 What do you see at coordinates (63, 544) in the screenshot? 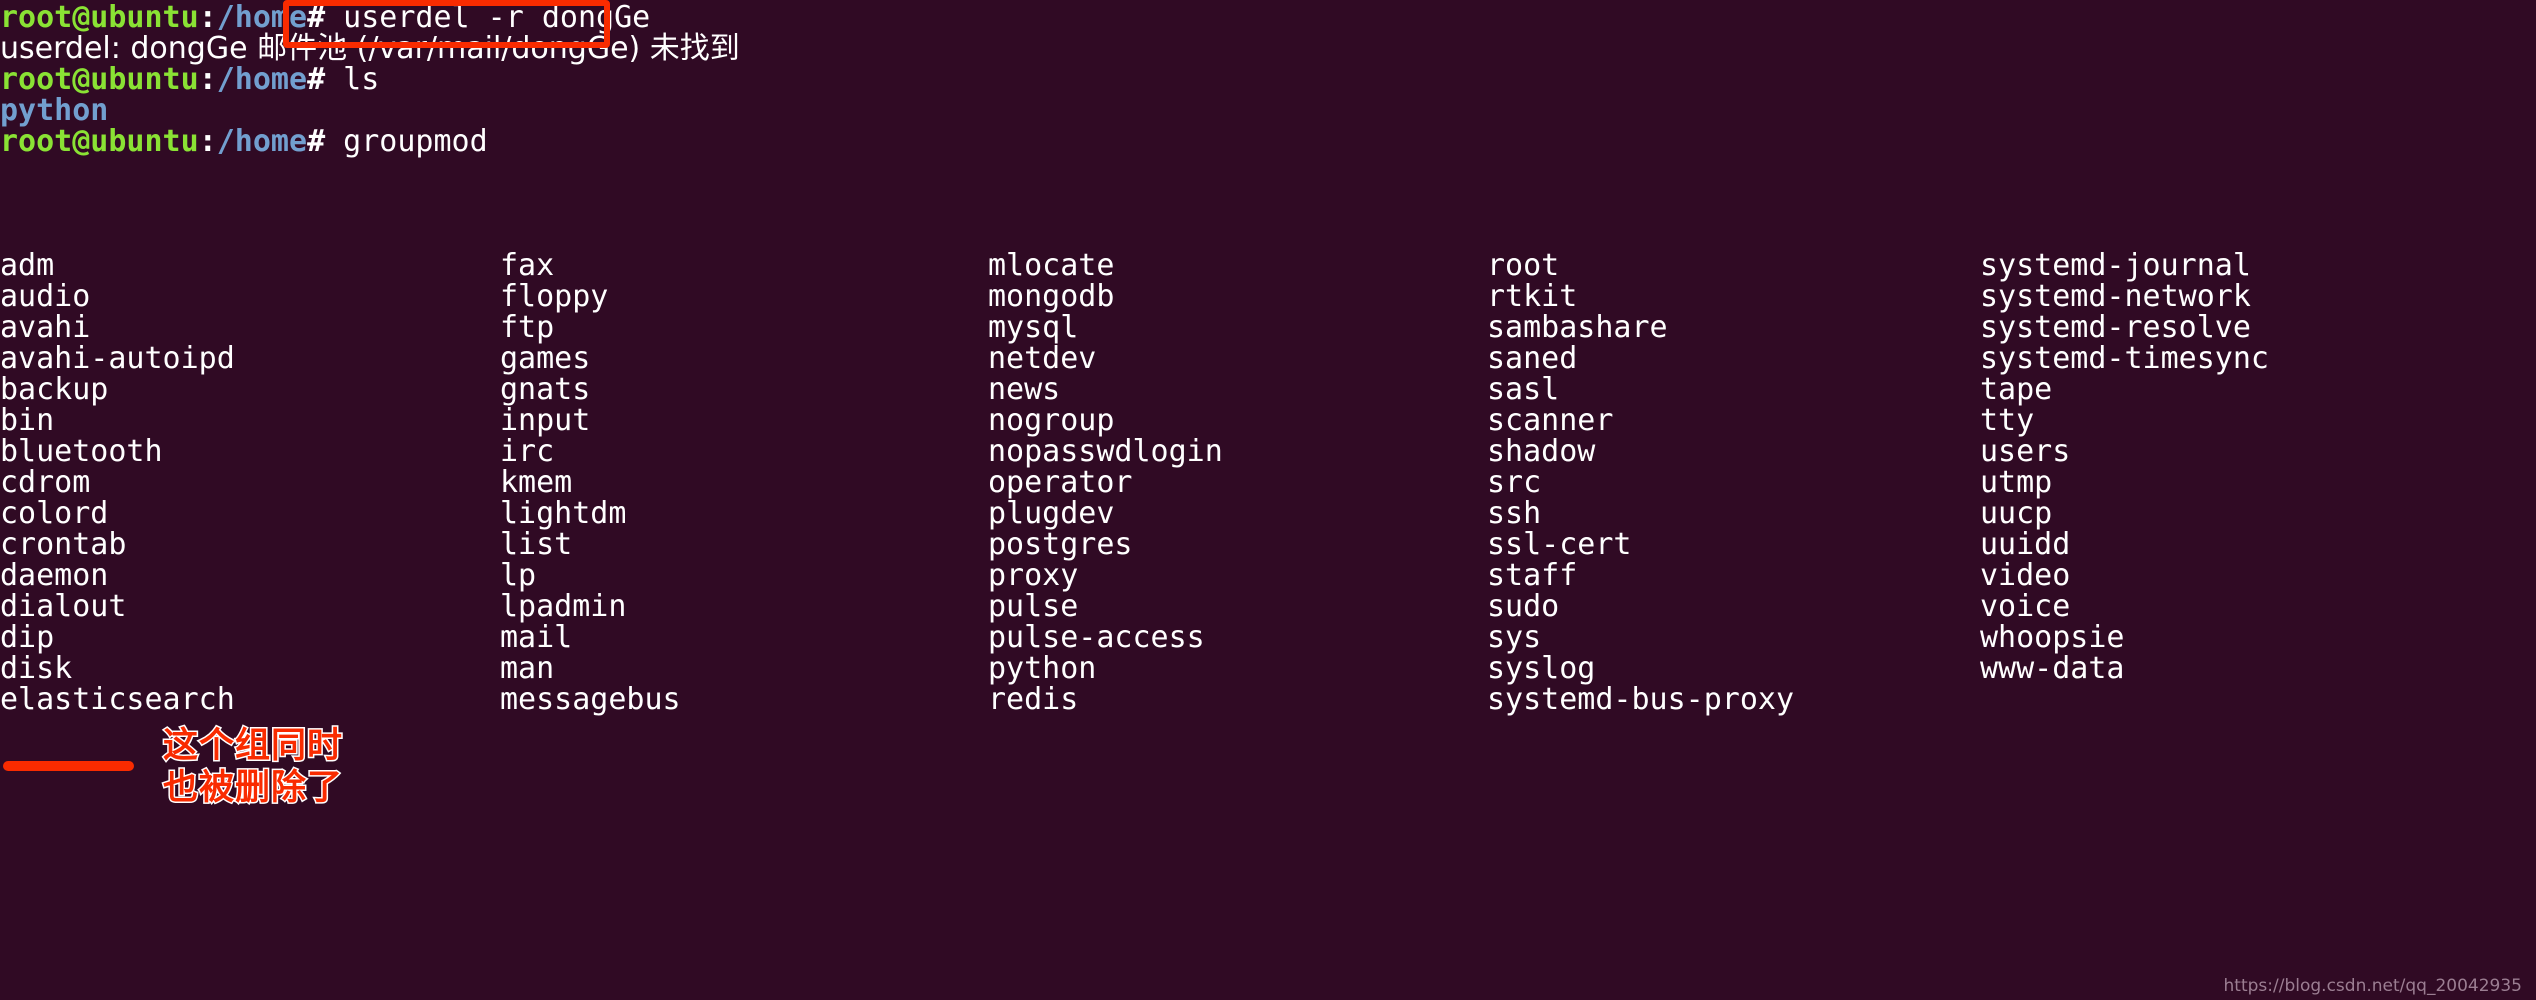
I see `group-item: crontab` at bounding box center [63, 544].